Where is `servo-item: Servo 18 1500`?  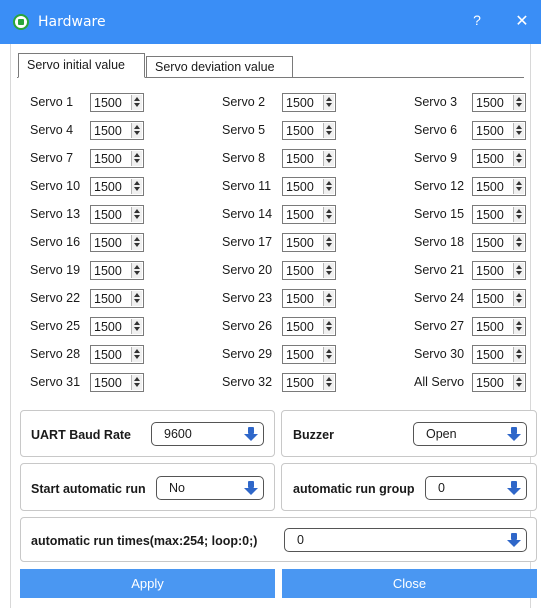
servo-item: Servo 18 1500 is located at coordinates (474, 243).